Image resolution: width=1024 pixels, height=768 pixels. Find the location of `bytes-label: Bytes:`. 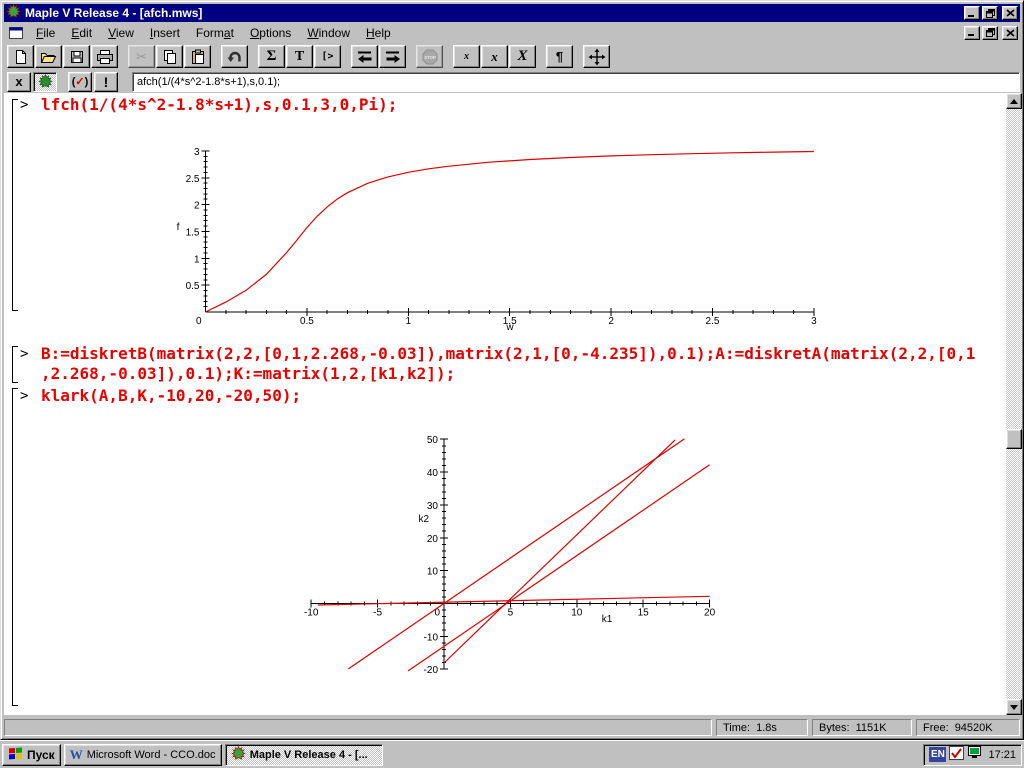

bytes-label: Bytes: is located at coordinates (834, 727).